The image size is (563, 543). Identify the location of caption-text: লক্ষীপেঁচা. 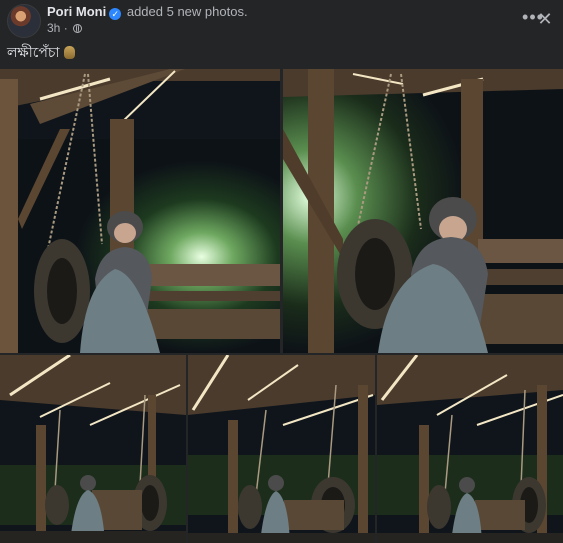
(33, 52).